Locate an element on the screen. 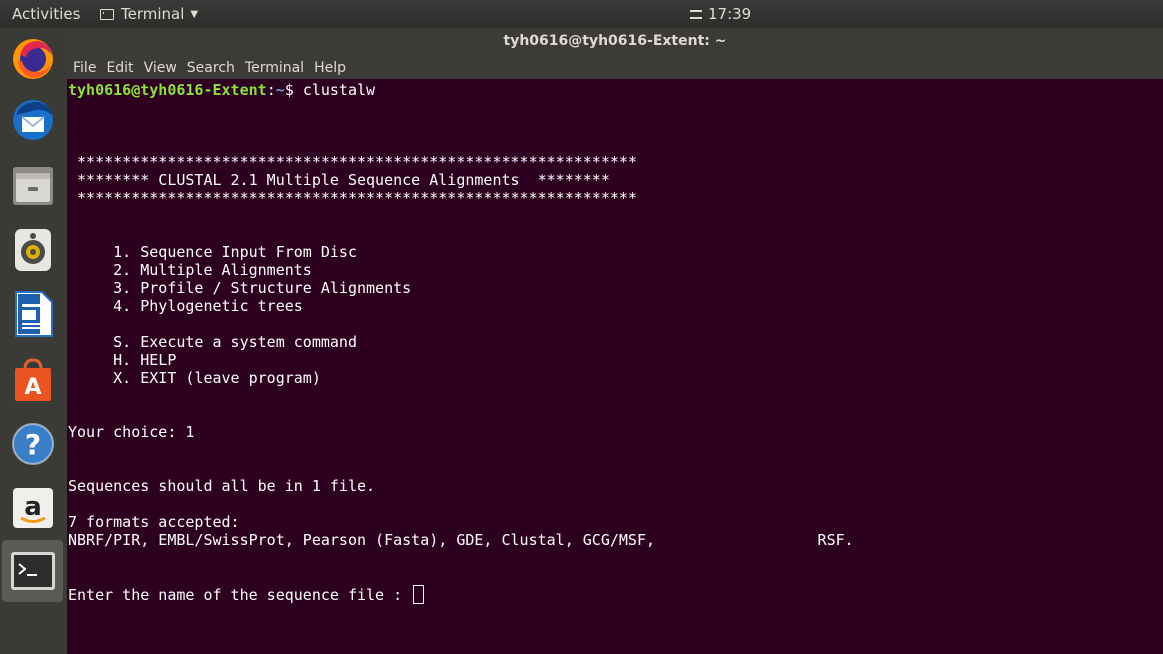 The image size is (1163, 654). dock-item-rhythmbox is located at coordinates (33, 250).